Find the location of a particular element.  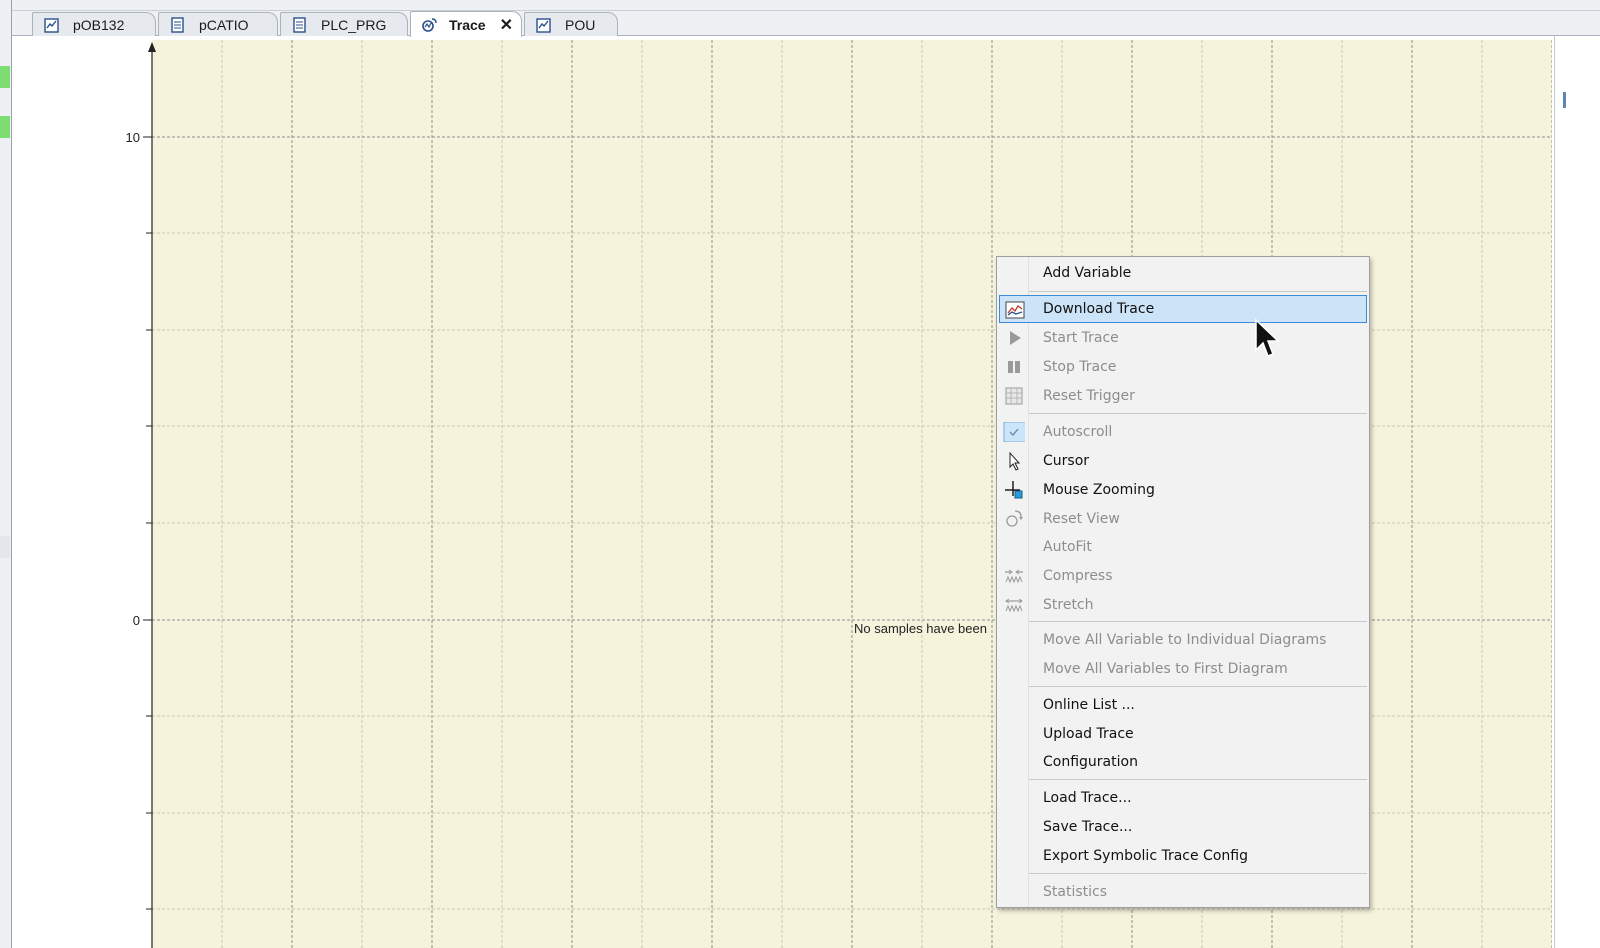

menu-item-reset-view: Reset View is located at coordinates (1183, 519).